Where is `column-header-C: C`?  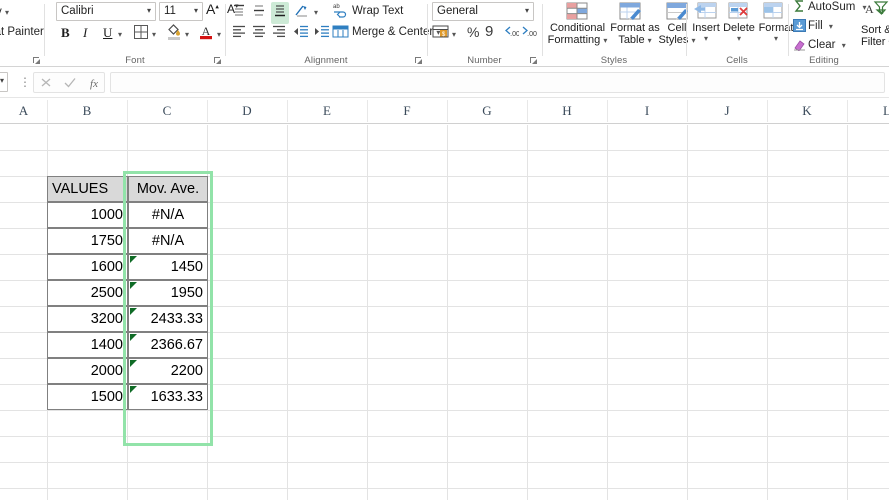 column-header-C: C is located at coordinates (167, 110).